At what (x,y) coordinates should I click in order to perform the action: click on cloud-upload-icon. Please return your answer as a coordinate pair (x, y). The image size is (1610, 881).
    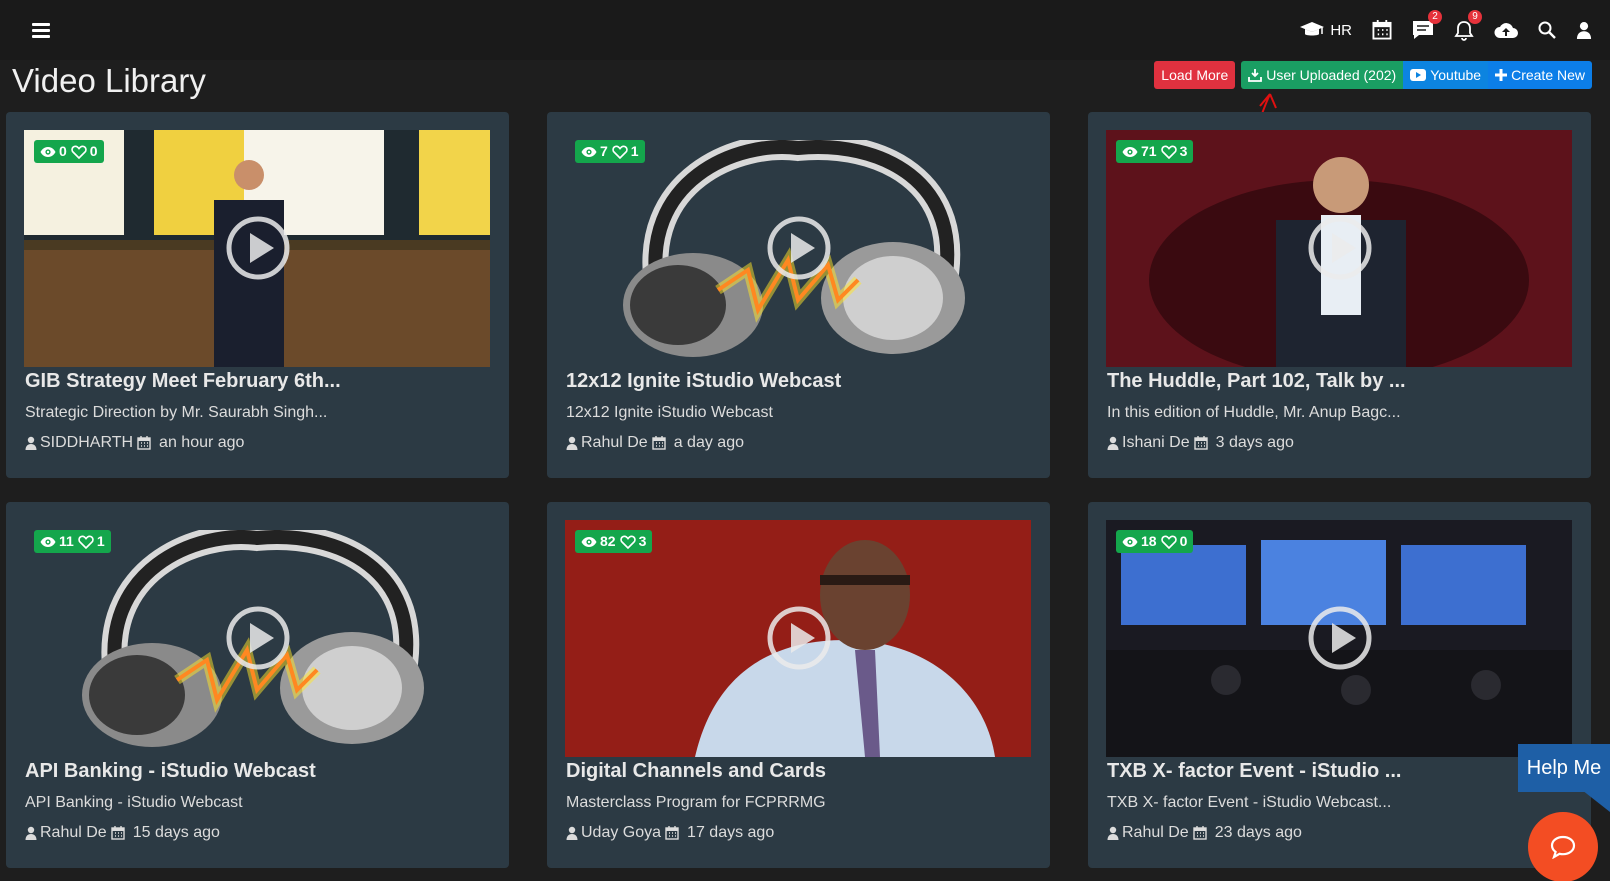
    Looking at the image, I should click on (1506, 30).